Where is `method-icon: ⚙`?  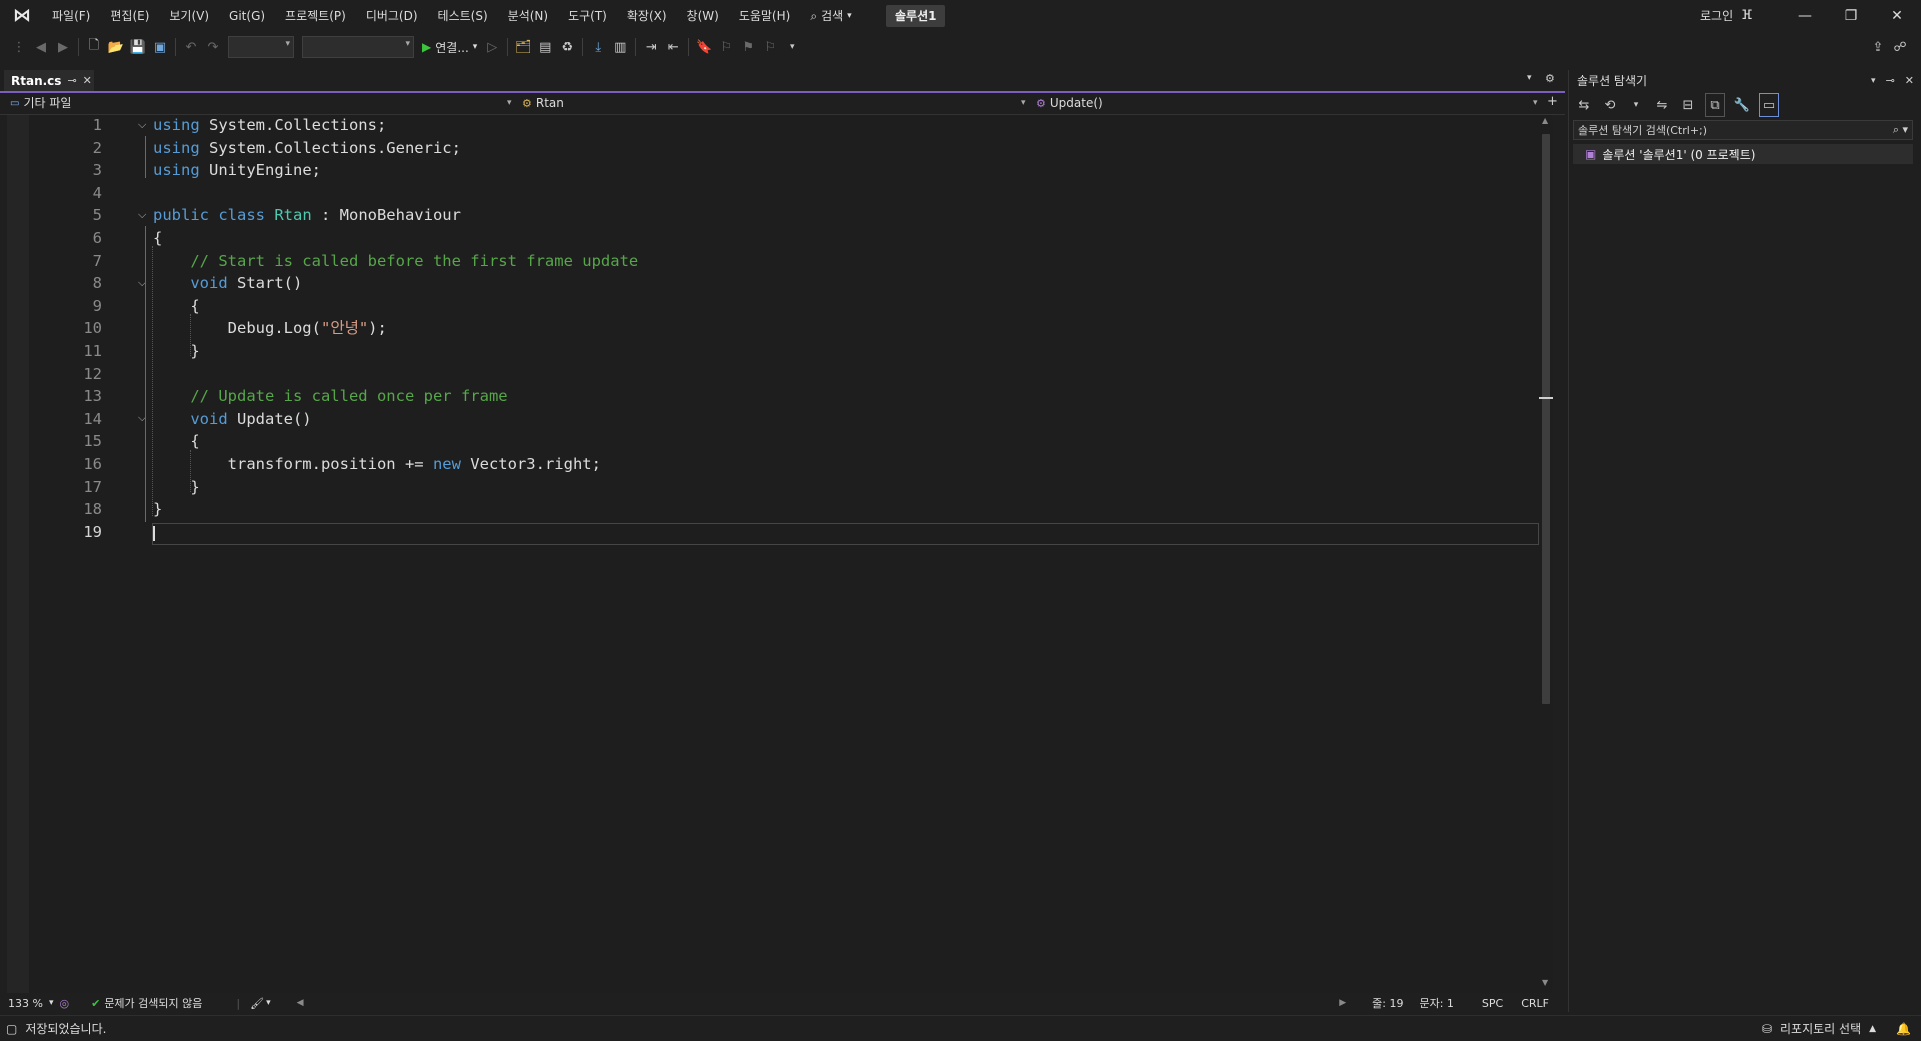 method-icon: ⚙ is located at coordinates (1041, 103).